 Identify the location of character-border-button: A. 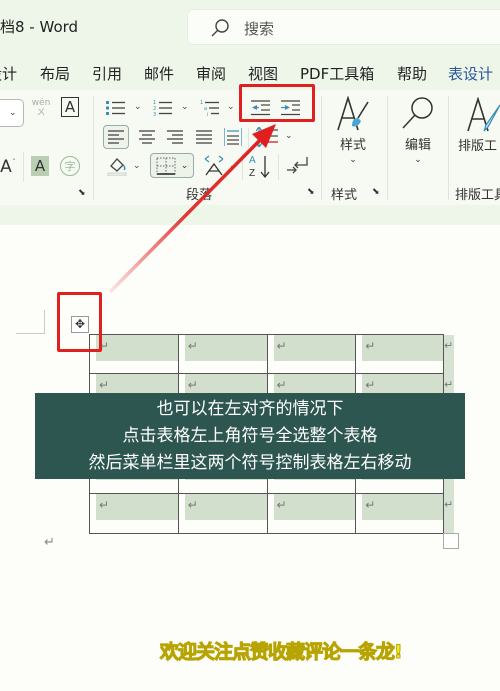
(70, 107).